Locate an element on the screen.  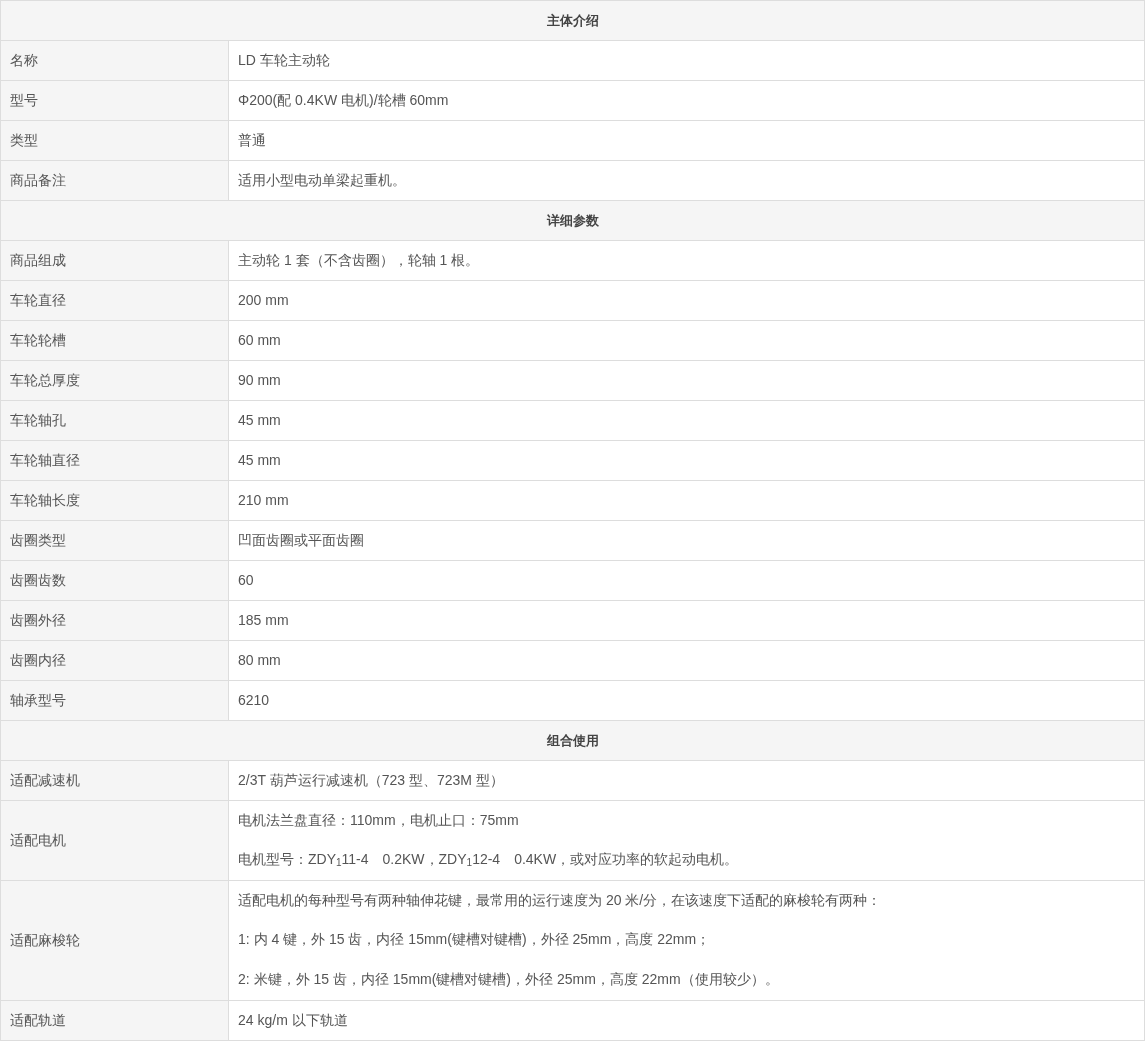
label-cell: 车轮轮槽 is located at coordinates (115, 340).